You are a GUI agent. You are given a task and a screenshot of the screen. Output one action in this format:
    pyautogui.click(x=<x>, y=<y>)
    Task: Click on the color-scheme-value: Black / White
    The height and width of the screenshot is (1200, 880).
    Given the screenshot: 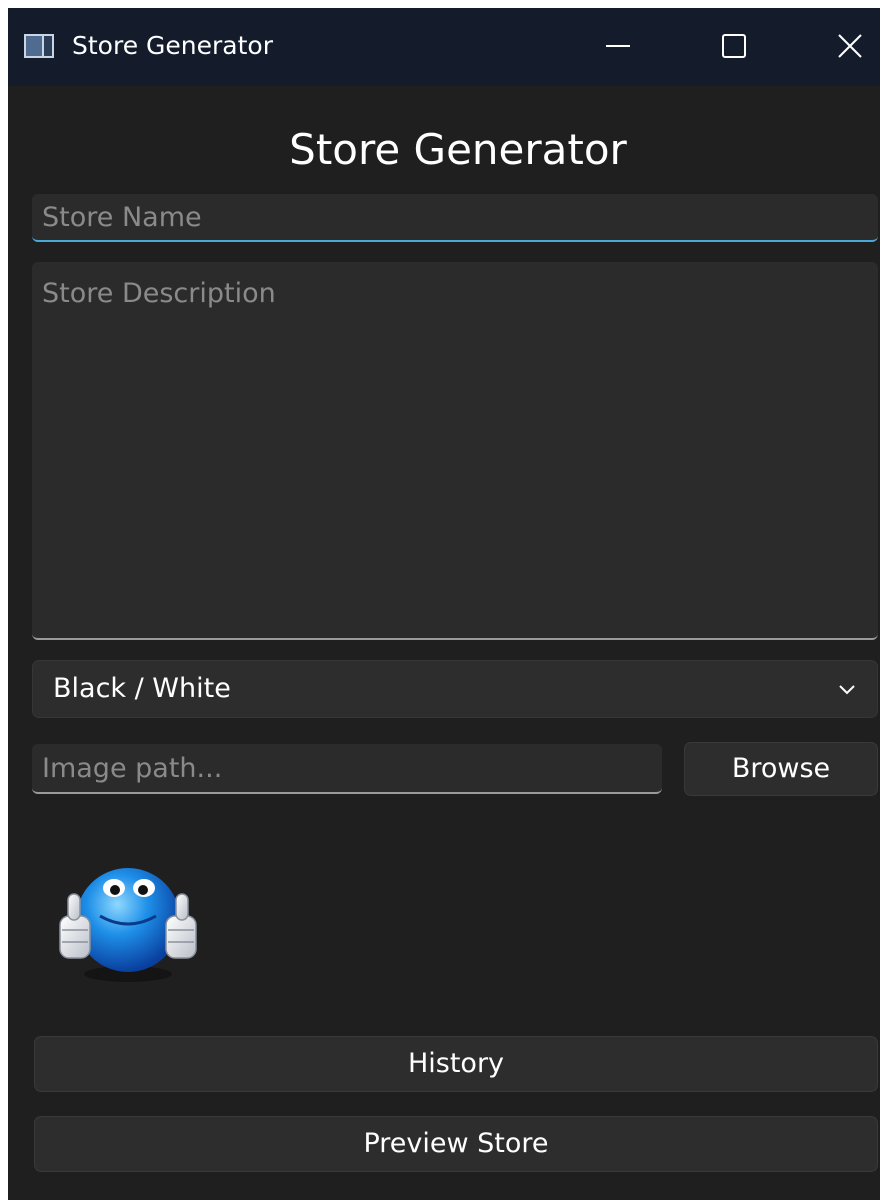 What is the action you would take?
    pyautogui.click(x=142, y=688)
    